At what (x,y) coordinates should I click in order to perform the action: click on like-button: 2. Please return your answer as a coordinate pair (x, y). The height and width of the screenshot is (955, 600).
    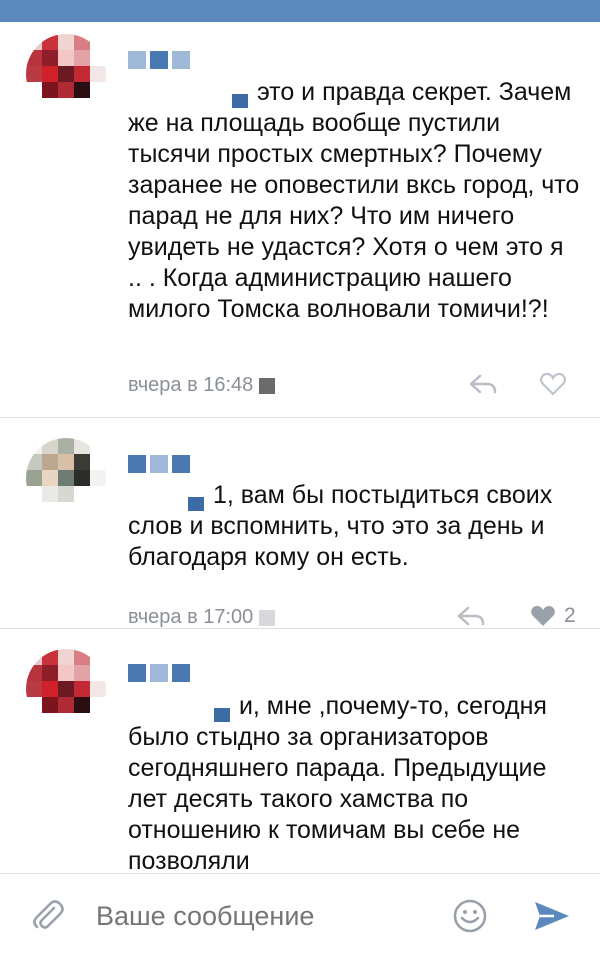
    Looking at the image, I should click on (553, 616).